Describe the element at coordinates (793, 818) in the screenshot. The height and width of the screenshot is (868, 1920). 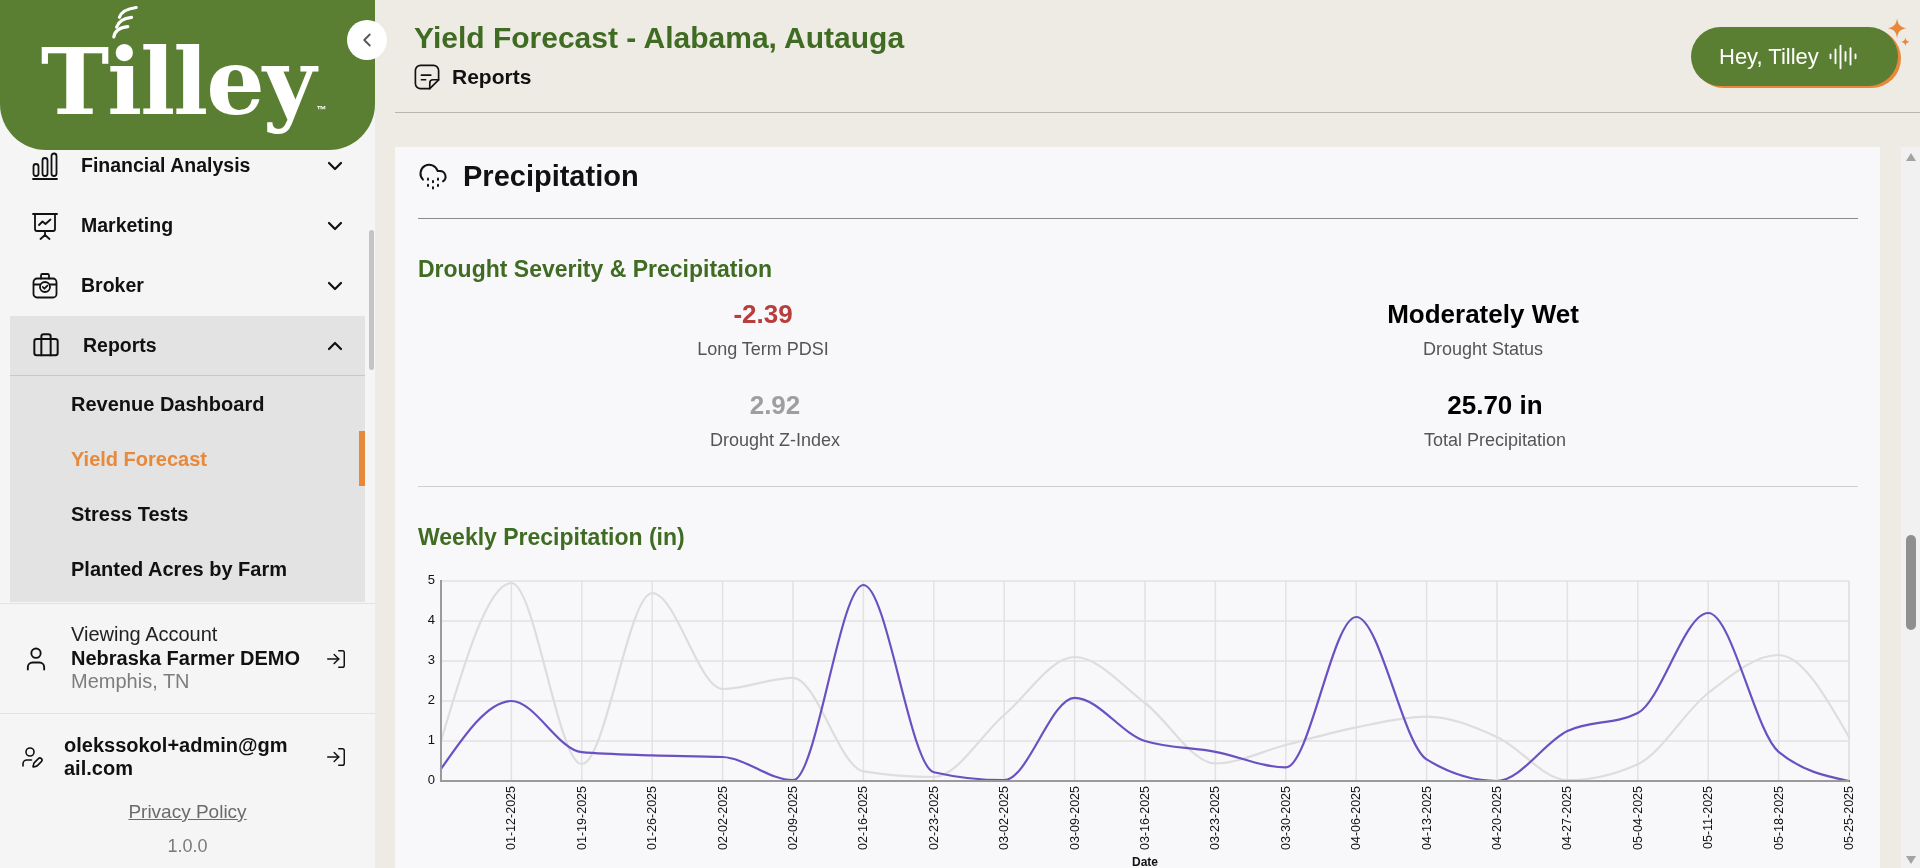
I see `x-tick-label: 02-09-2025` at that location.